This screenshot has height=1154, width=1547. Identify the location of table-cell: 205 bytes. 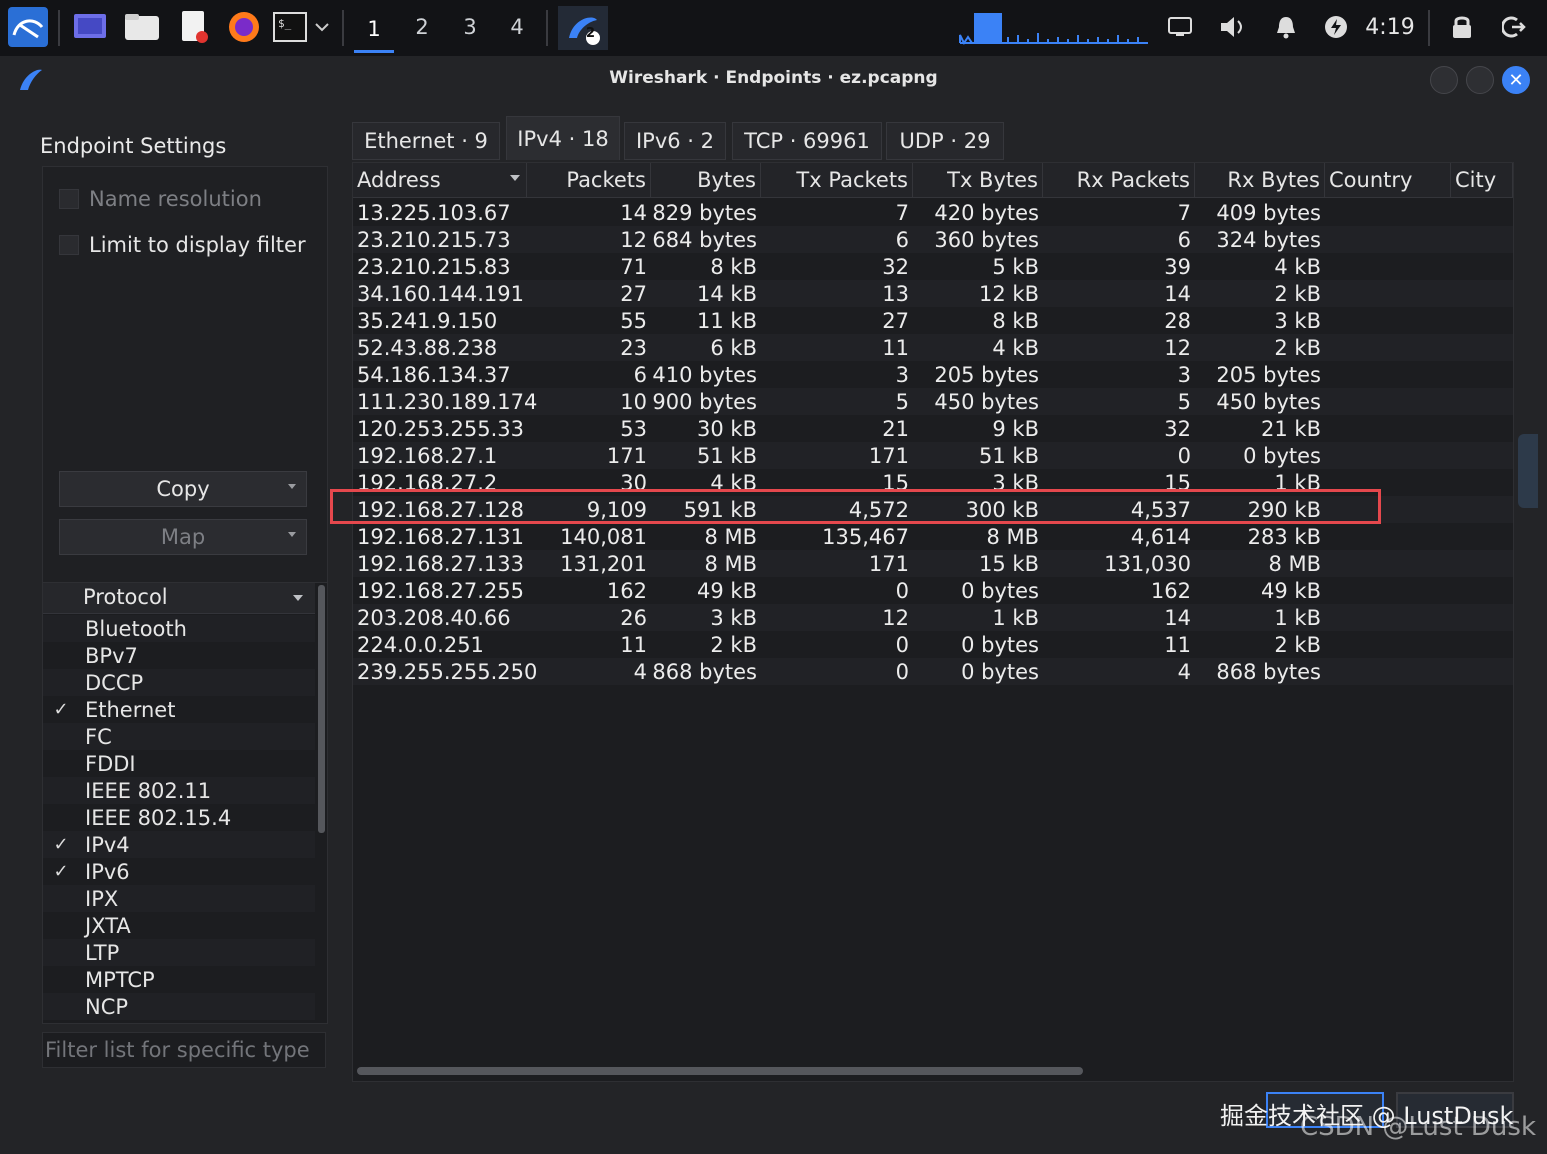
(986, 374).